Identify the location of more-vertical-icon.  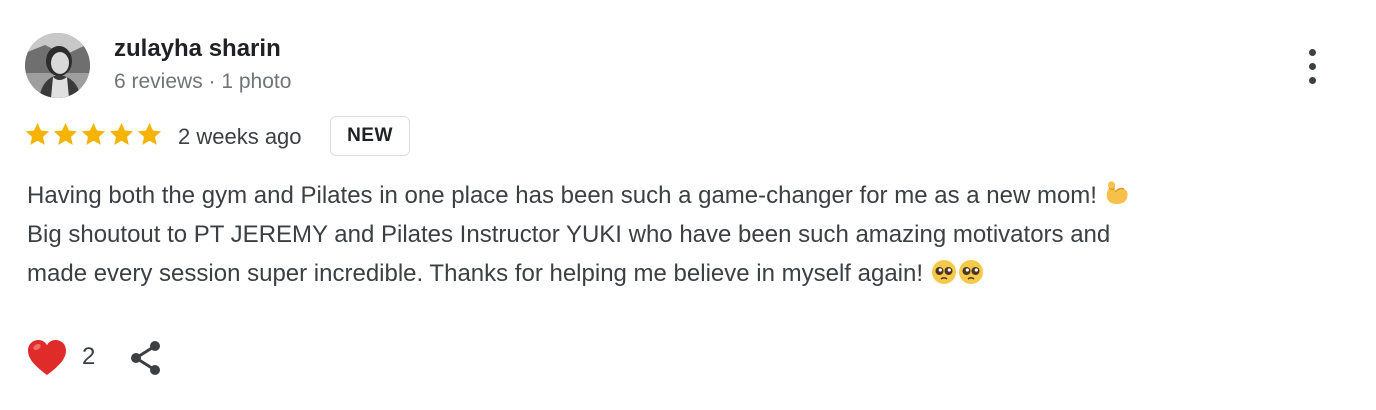
(1312, 52).